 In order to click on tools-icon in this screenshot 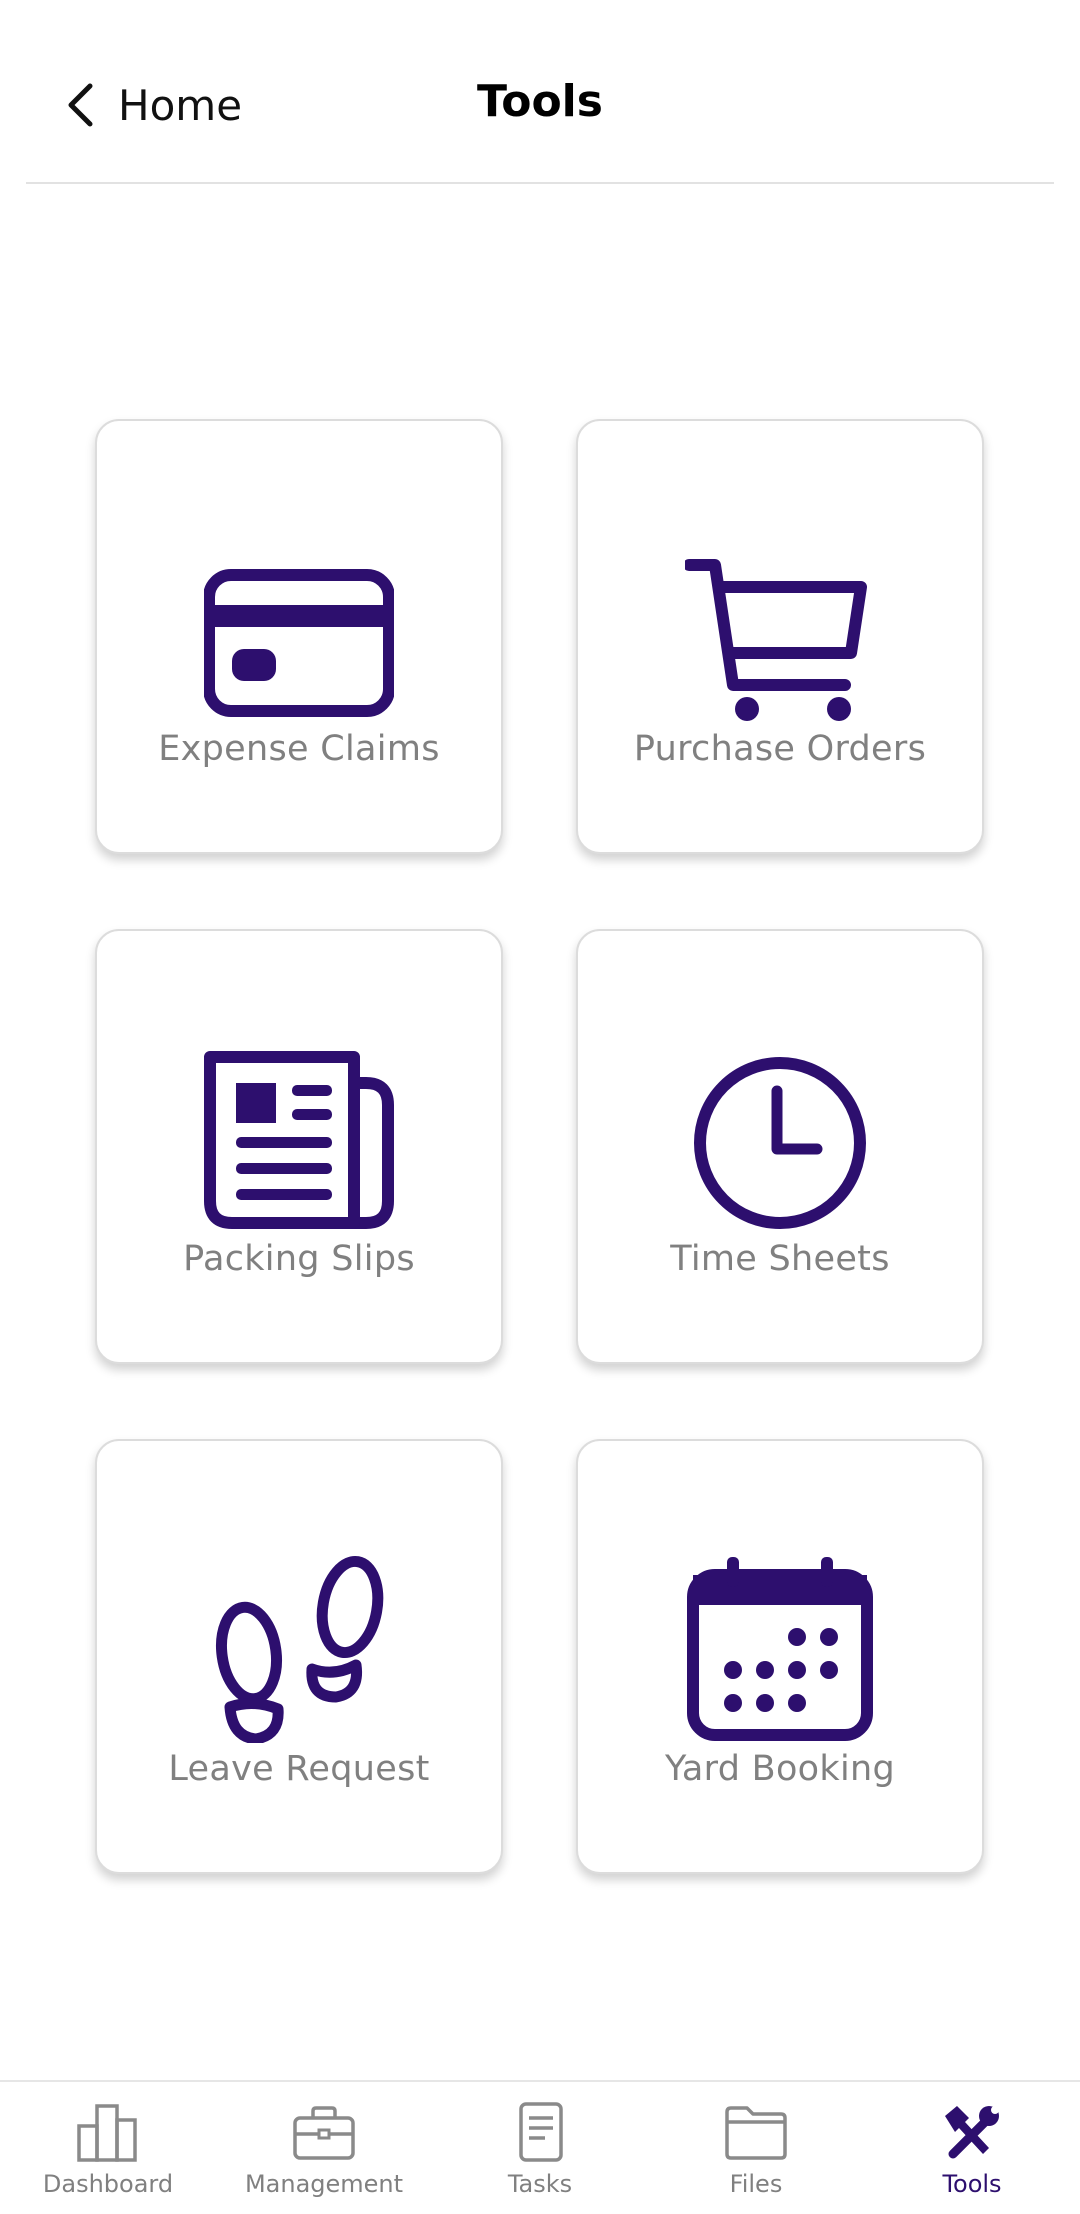, I will do `click(972, 2133)`.